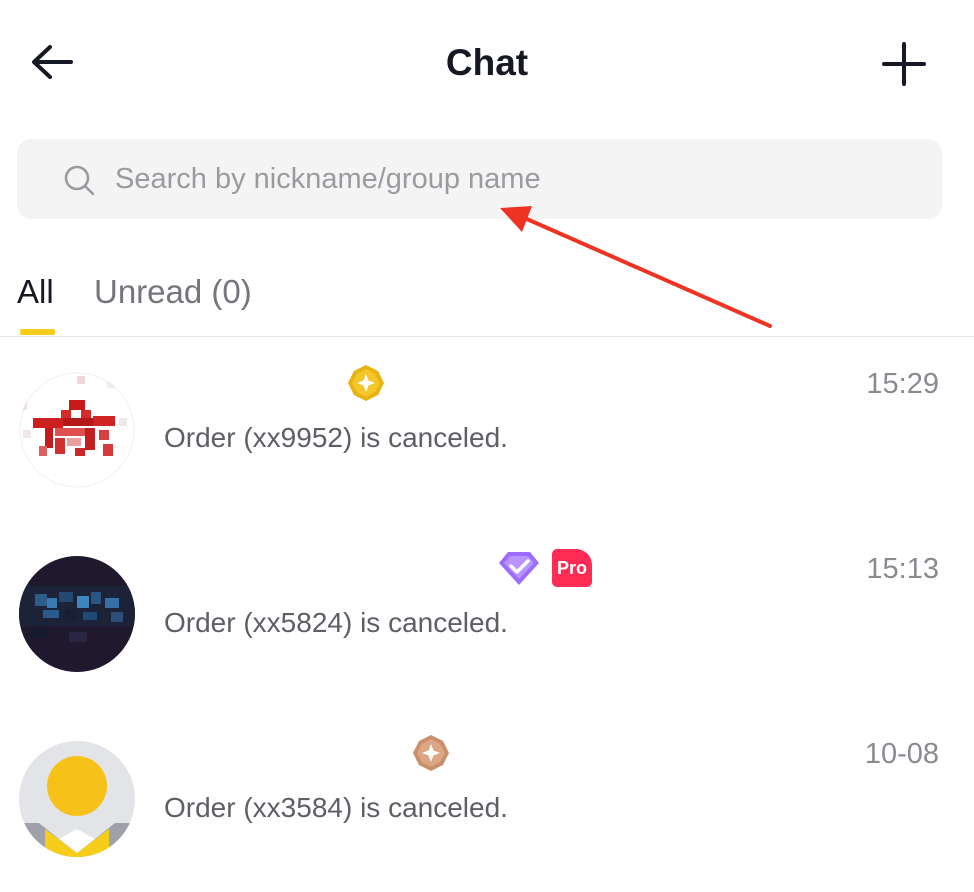 This screenshot has height=892, width=974. Describe the element at coordinates (37, 332) in the screenshot. I see `active-tab-indicator` at that location.